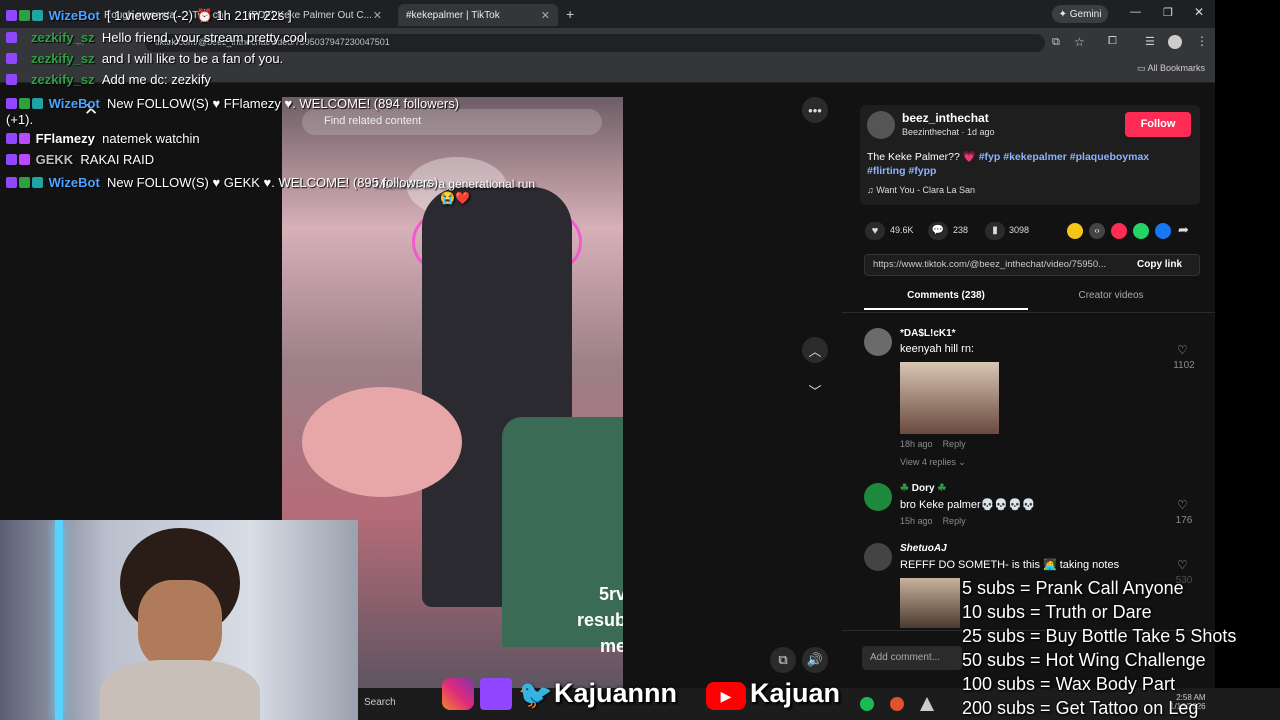 The image size is (1280, 720). I want to click on side-text-line: 5rv, so click(610, 594).